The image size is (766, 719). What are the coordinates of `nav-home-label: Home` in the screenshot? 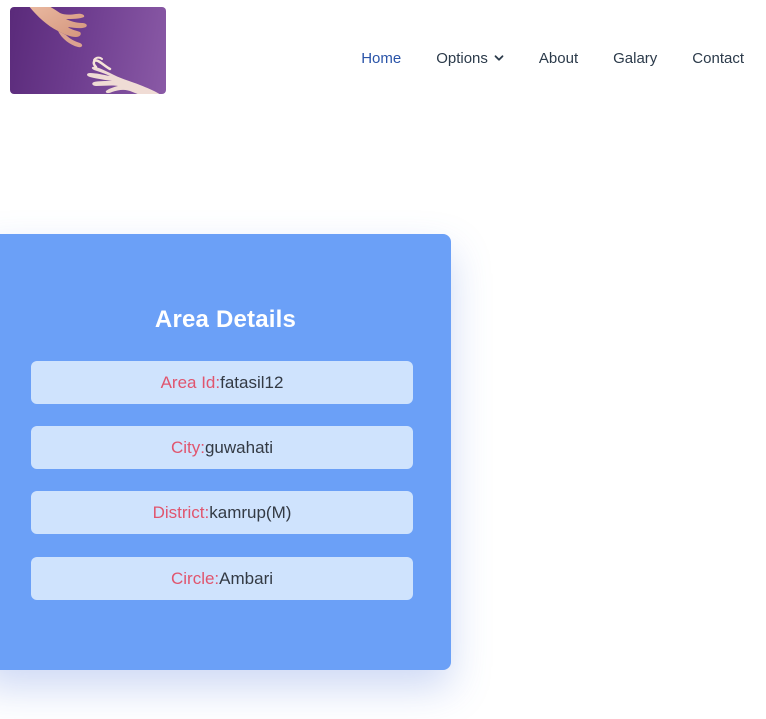 It's located at (381, 58).